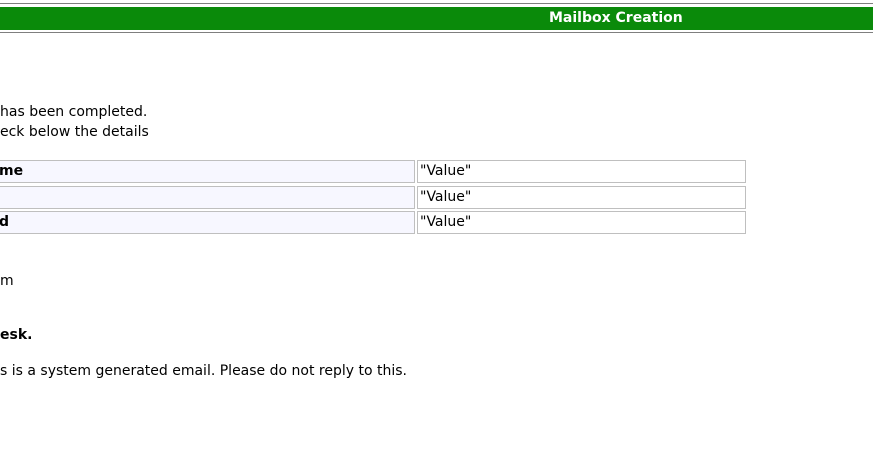 This screenshot has height=458, width=873. I want to click on detail-value-1: "Value", so click(581, 171).